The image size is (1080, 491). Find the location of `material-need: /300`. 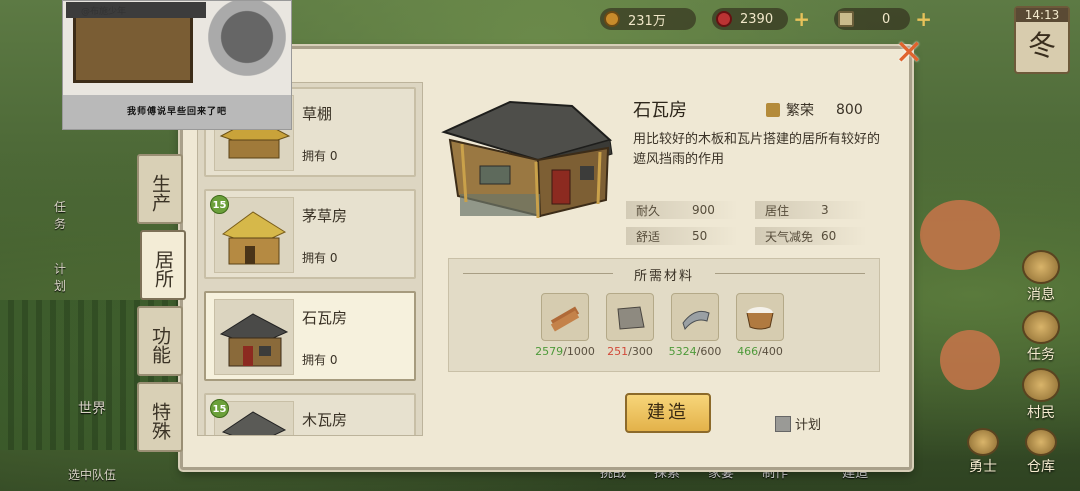

material-need: /300 is located at coordinates (640, 351).